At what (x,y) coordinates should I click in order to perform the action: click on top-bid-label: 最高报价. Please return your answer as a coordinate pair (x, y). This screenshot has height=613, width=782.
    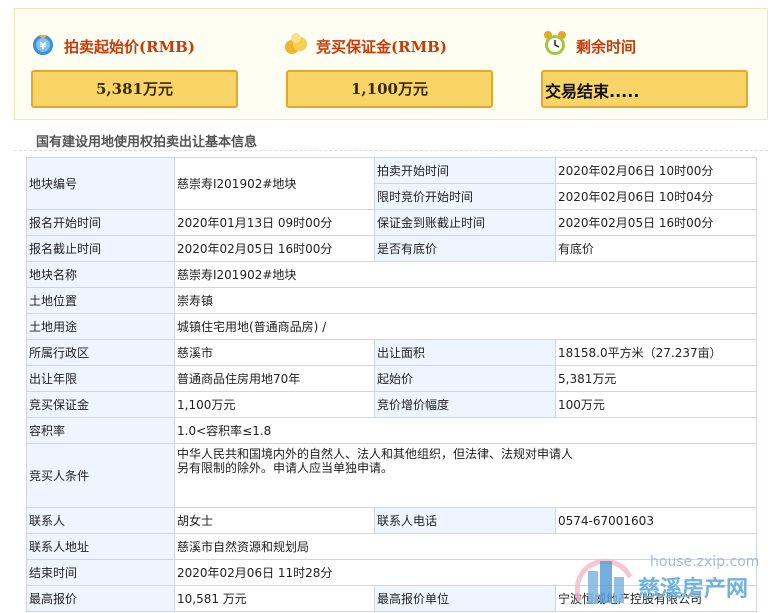
    Looking at the image, I should click on (100, 598).